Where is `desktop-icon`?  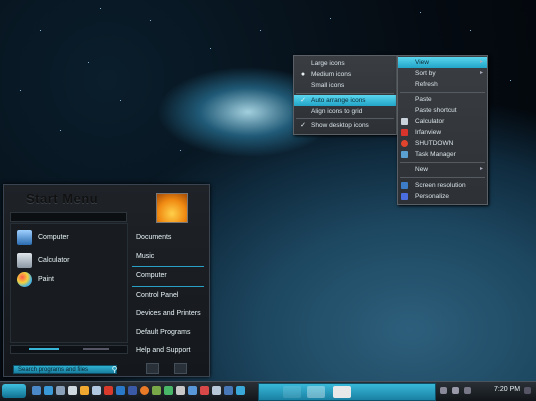 desktop-icon is located at coordinates (48, 390).